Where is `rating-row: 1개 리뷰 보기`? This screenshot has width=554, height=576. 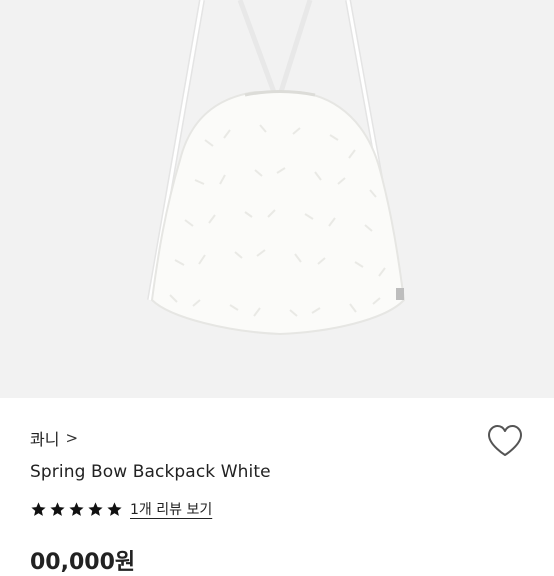
rating-row: 1개 리뷰 보기 is located at coordinates (121, 509).